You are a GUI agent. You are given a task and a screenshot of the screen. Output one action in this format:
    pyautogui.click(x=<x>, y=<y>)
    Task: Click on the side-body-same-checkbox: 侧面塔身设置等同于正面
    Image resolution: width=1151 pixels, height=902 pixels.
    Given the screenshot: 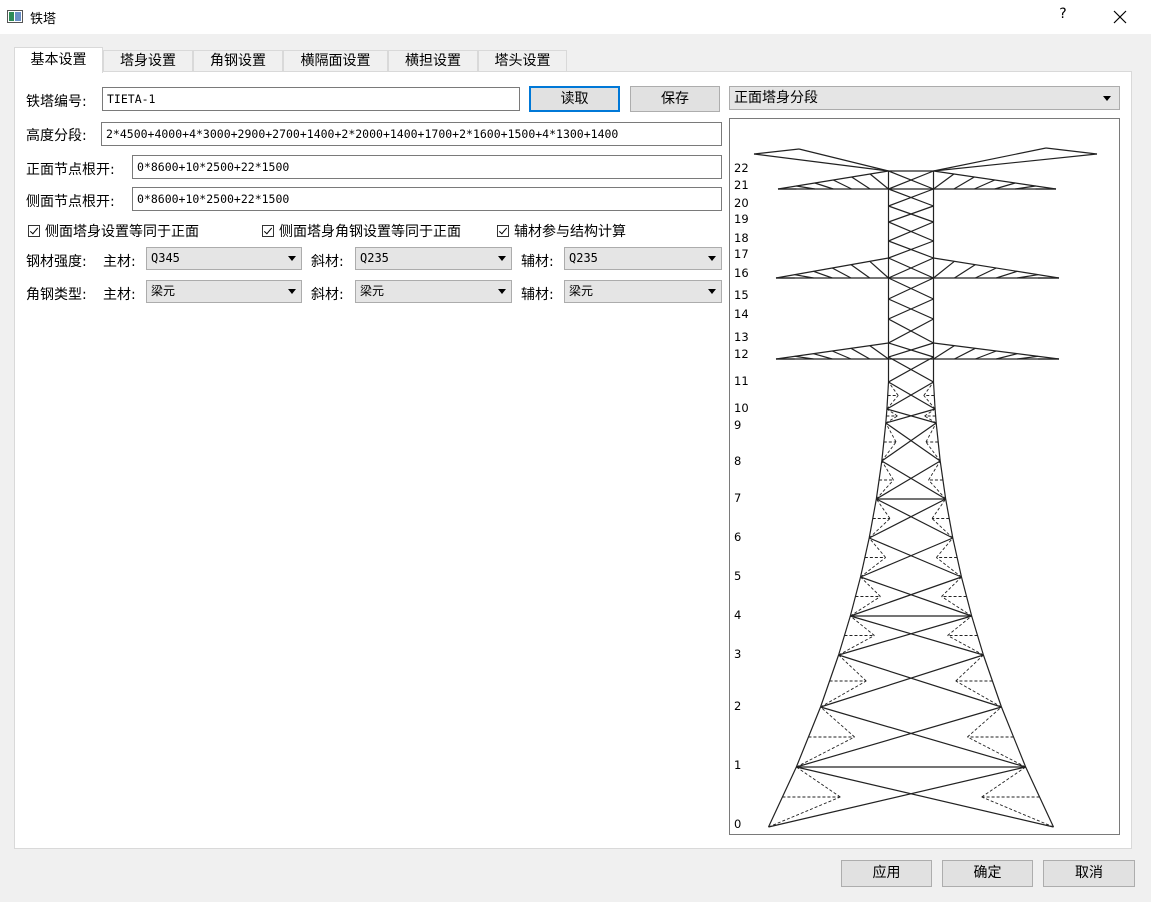 What is the action you would take?
    pyautogui.click(x=113, y=231)
    